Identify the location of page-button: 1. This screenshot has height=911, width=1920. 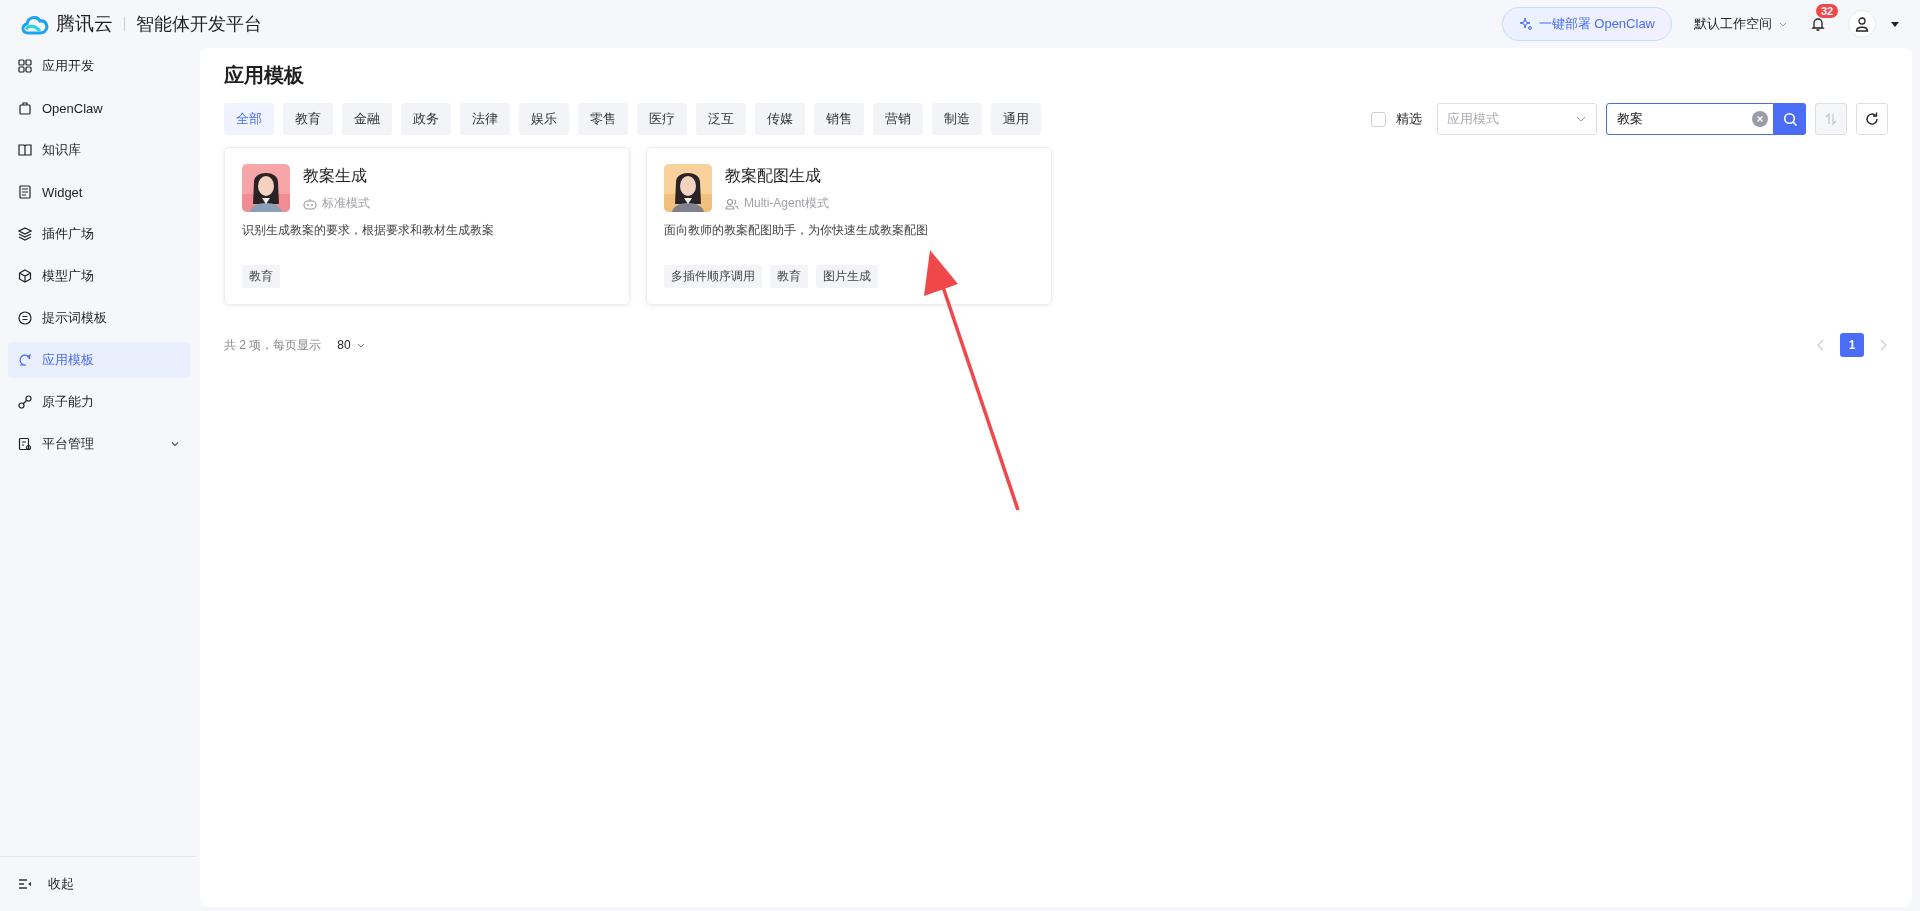
(1852, 345).